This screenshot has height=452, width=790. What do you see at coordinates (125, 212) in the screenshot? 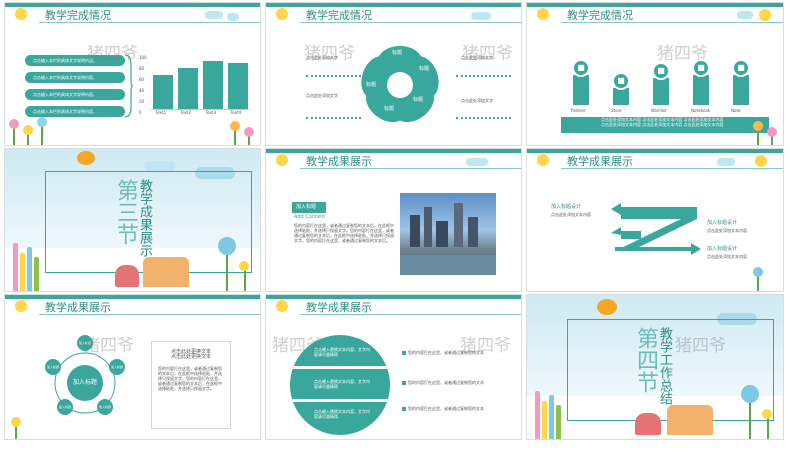
I see `section-number: 第三节` at bounding box center [125, 212].